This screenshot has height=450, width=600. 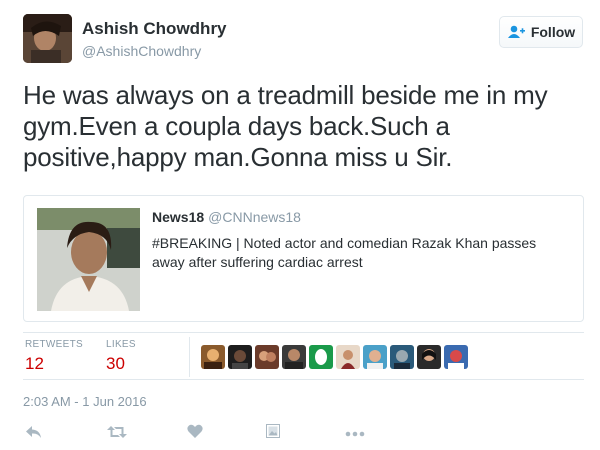 I want to click on retweet-icon, so click(x=117, y=434).